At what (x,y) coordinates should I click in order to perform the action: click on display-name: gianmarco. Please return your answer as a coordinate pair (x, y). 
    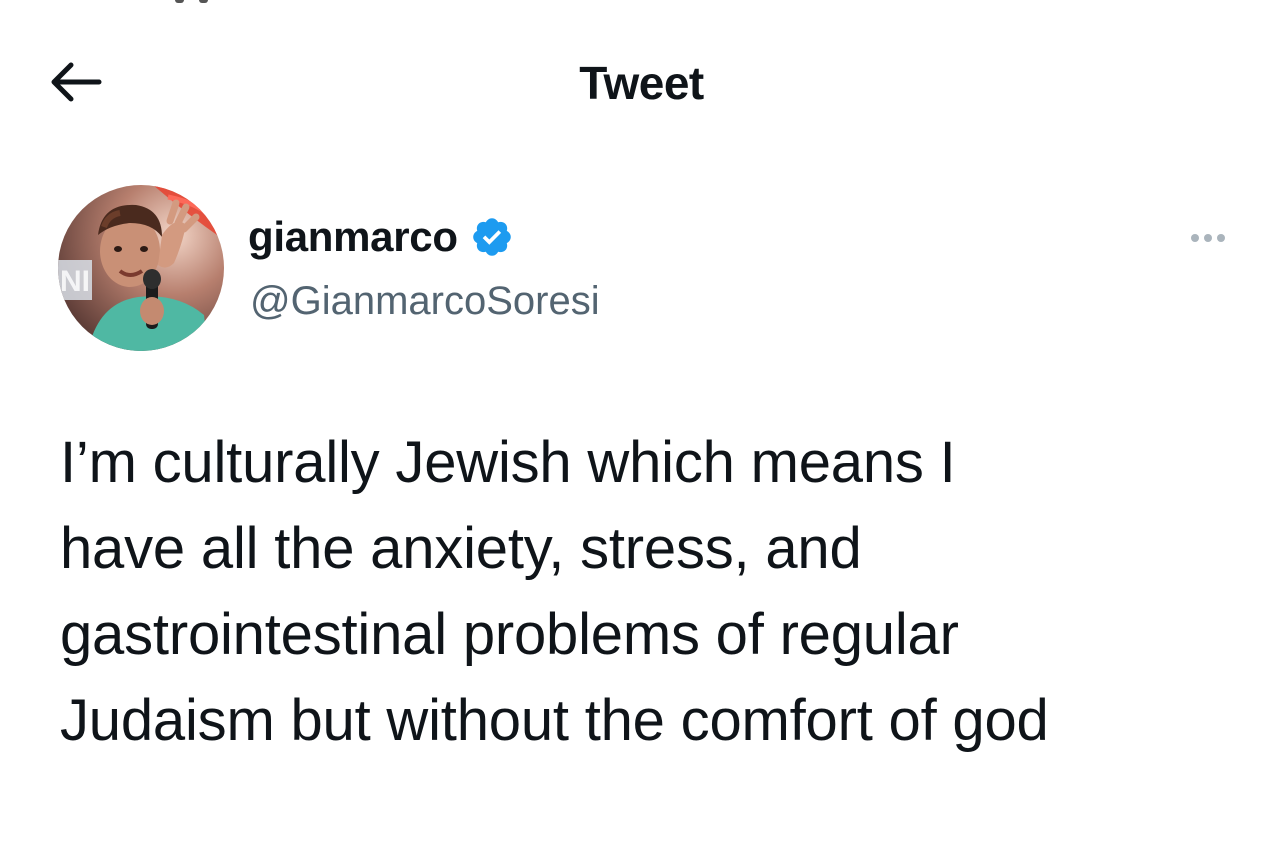
    Looking at the image, I should click on (353, 236).